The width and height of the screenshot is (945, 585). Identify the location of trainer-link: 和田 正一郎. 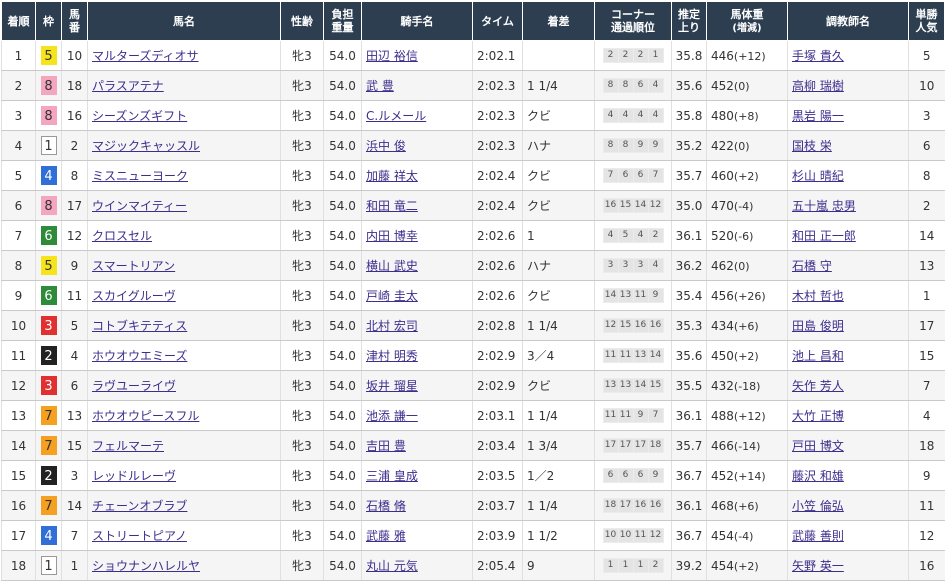
(824, 236).